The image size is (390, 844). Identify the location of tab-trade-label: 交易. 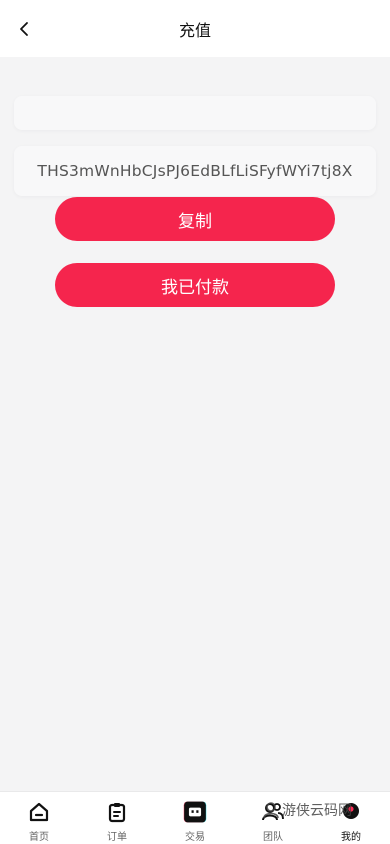
(195, 837).